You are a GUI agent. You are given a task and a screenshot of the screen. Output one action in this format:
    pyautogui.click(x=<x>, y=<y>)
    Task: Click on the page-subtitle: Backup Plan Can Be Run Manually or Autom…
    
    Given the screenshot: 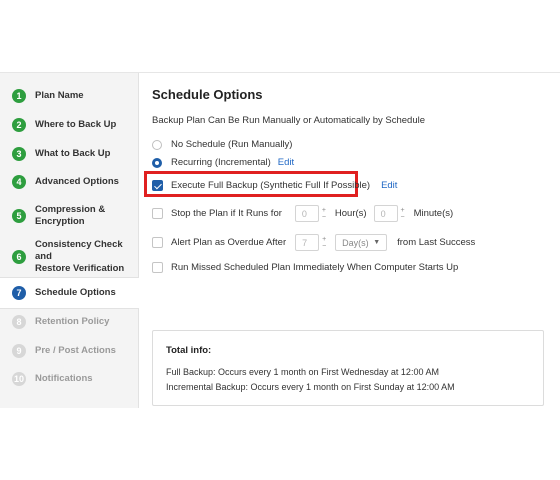 What is the action you would take?
    pyautogui.click(x=289, y=120)
    